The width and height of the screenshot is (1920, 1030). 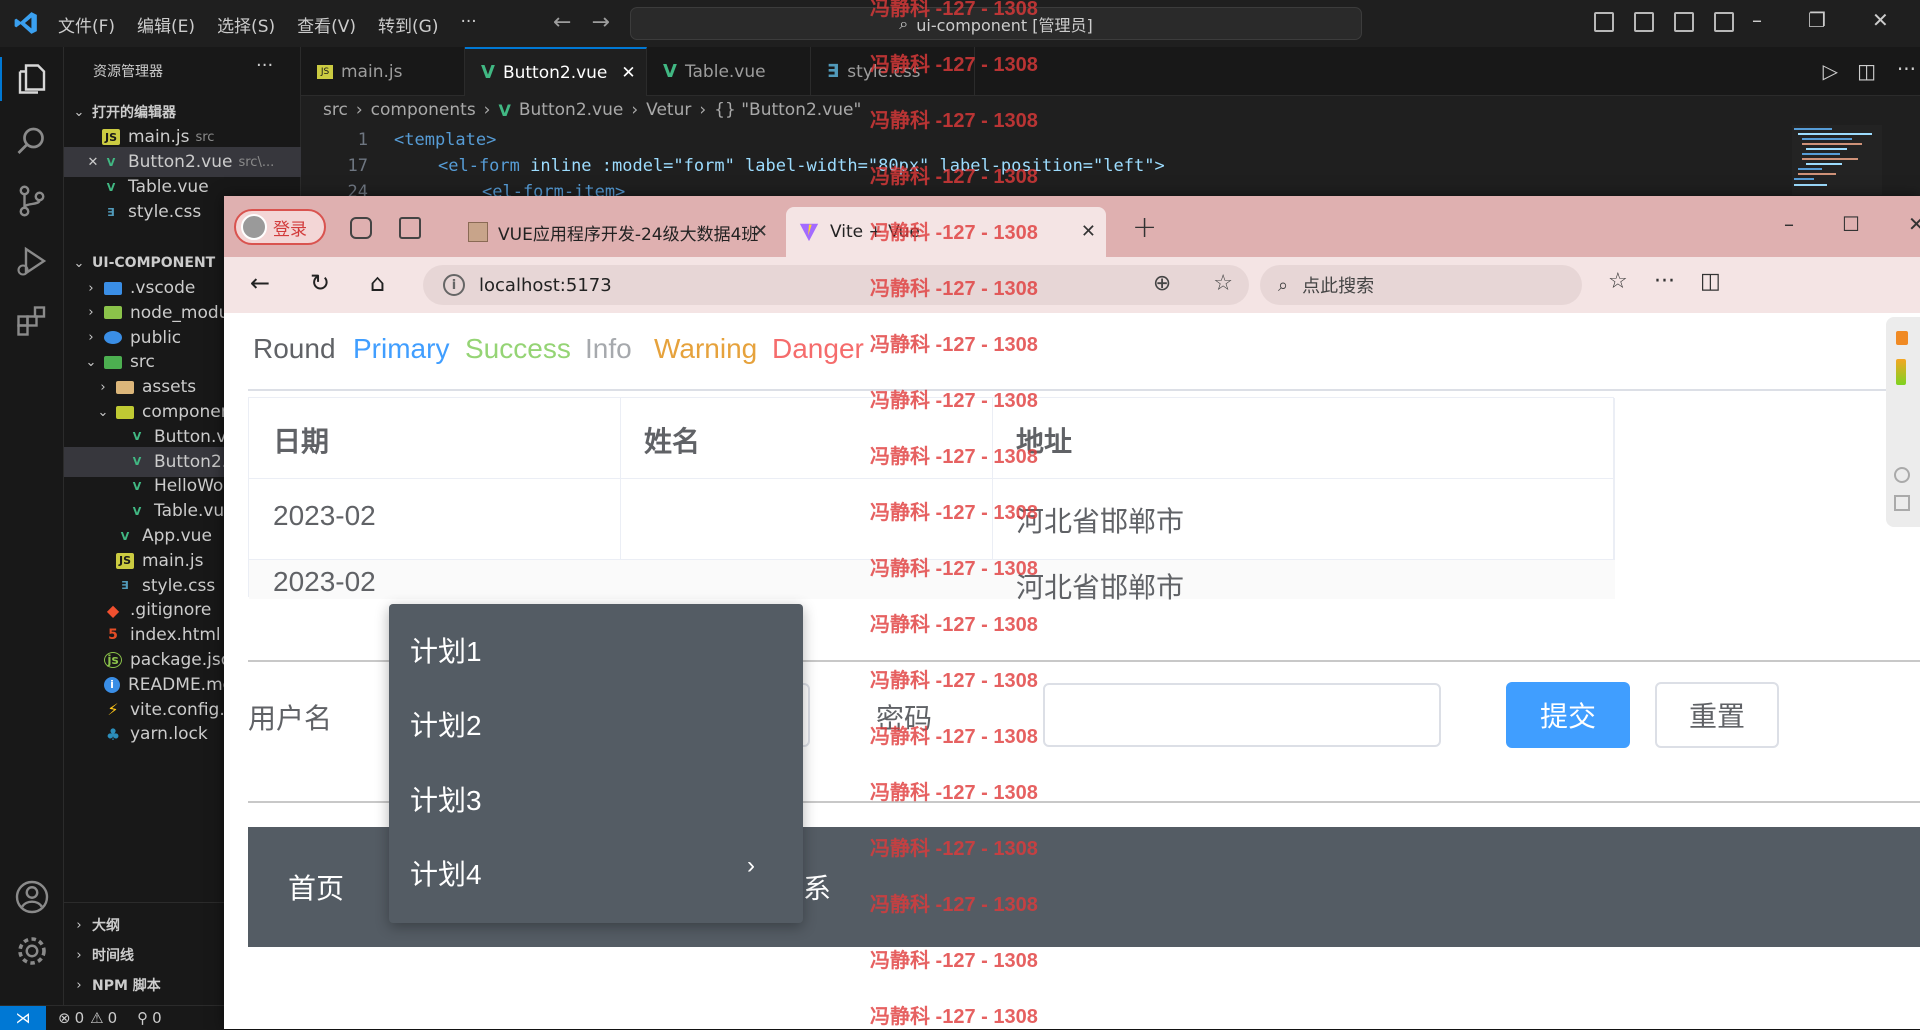 What do you see at coordinates (571, 110) in the screenshot?
I see `breadcrumb-file: Button2.vue` at bounding box center [571, 110].